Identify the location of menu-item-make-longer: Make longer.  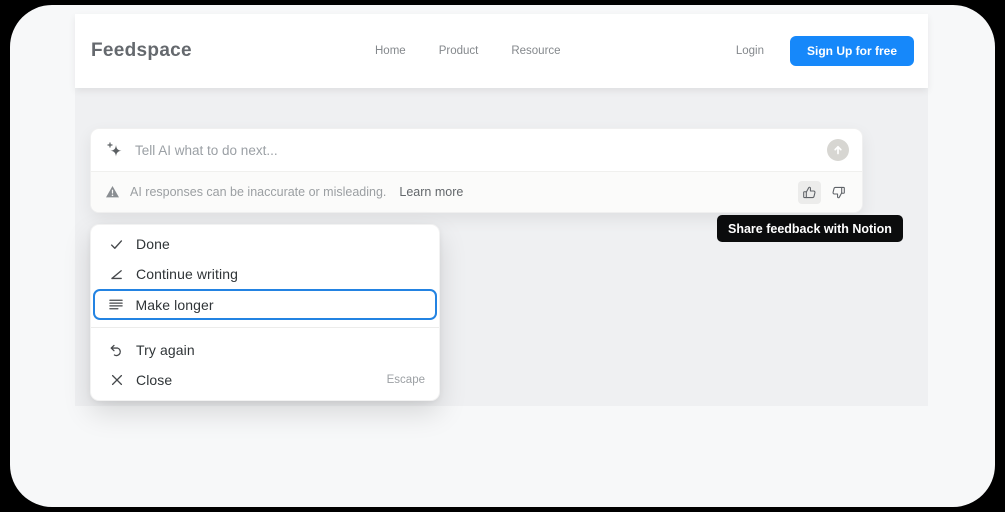
(265, 304).